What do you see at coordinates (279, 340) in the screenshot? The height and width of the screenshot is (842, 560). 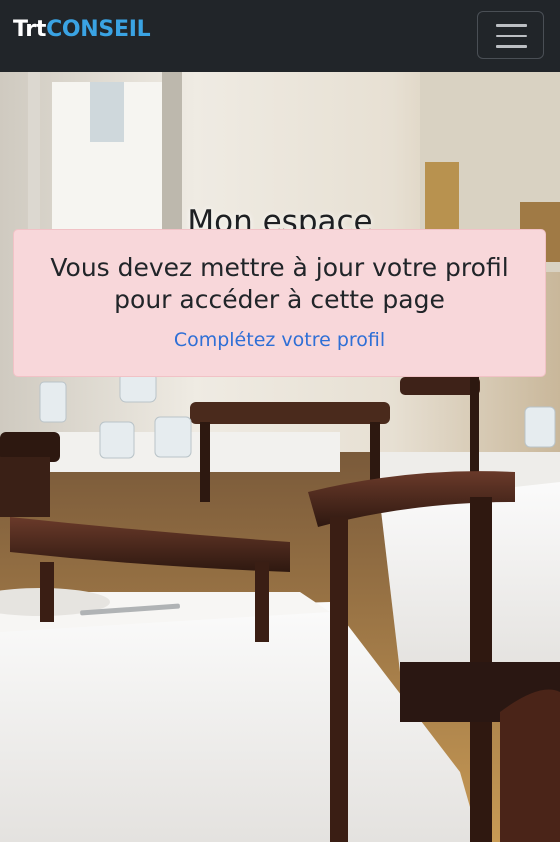 I see `complete-profile-link: Complétez votre profil` at bounding box center [279, 340].